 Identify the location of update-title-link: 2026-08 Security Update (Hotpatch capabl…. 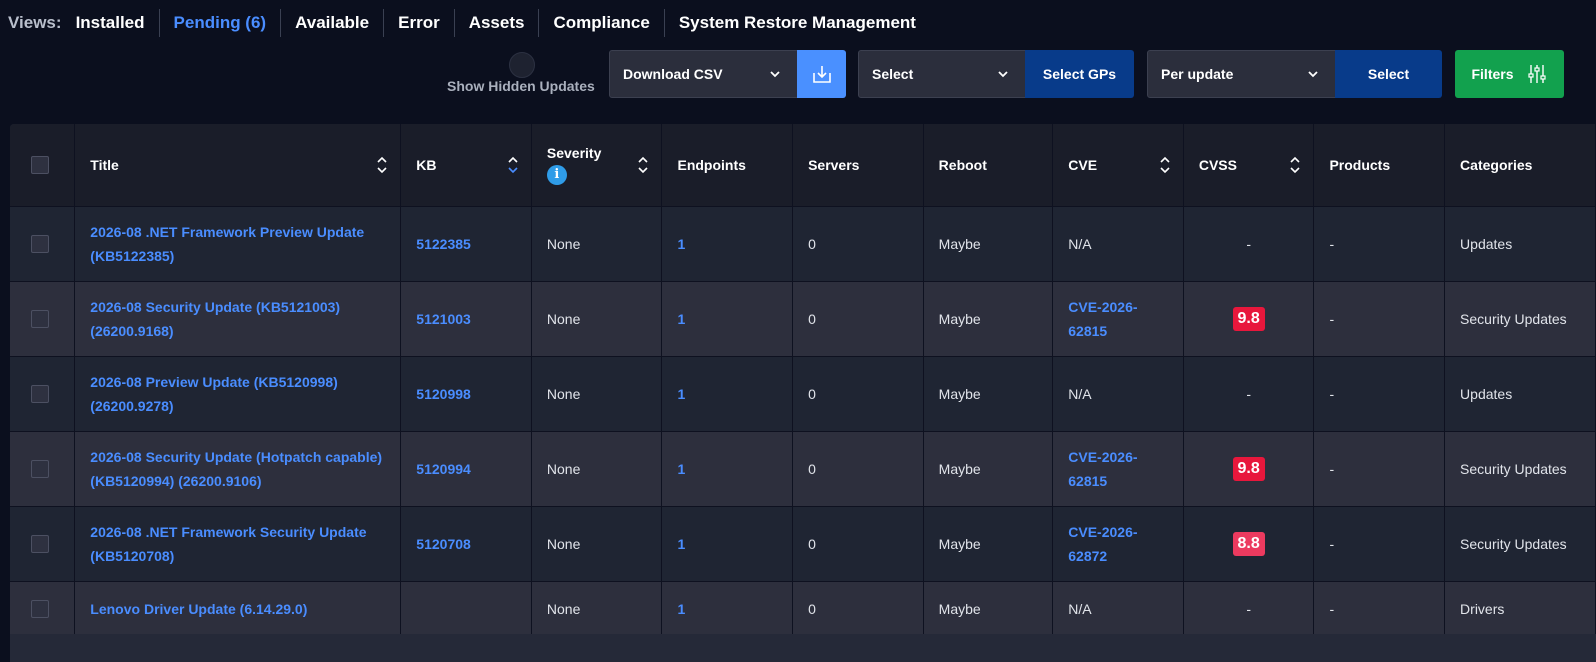
(236, 469).